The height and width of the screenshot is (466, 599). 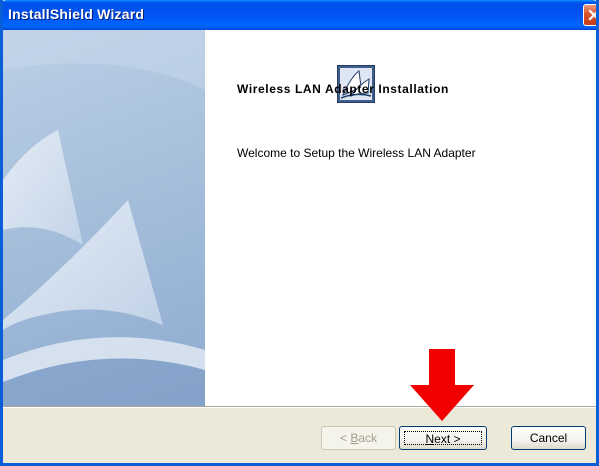 I want to click on next-button: Next >, so click(x=443, y=438).